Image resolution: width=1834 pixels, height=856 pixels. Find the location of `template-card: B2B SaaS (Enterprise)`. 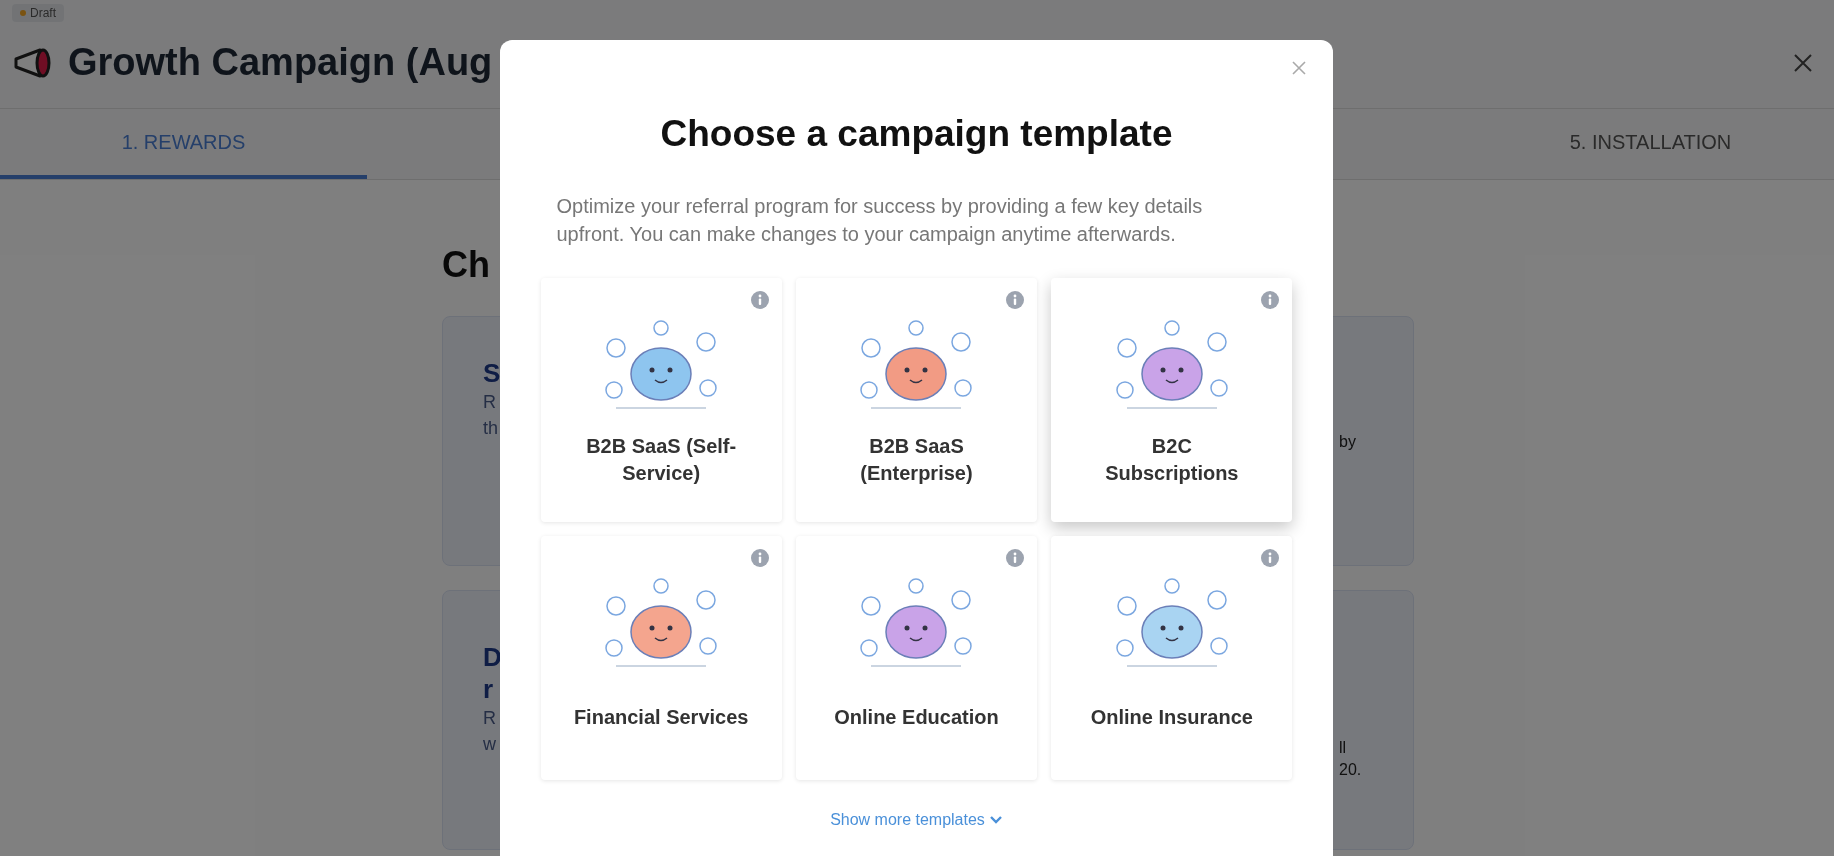

template-card: B2B SaaS (Enterprise) is located at coordinates (916, 399).